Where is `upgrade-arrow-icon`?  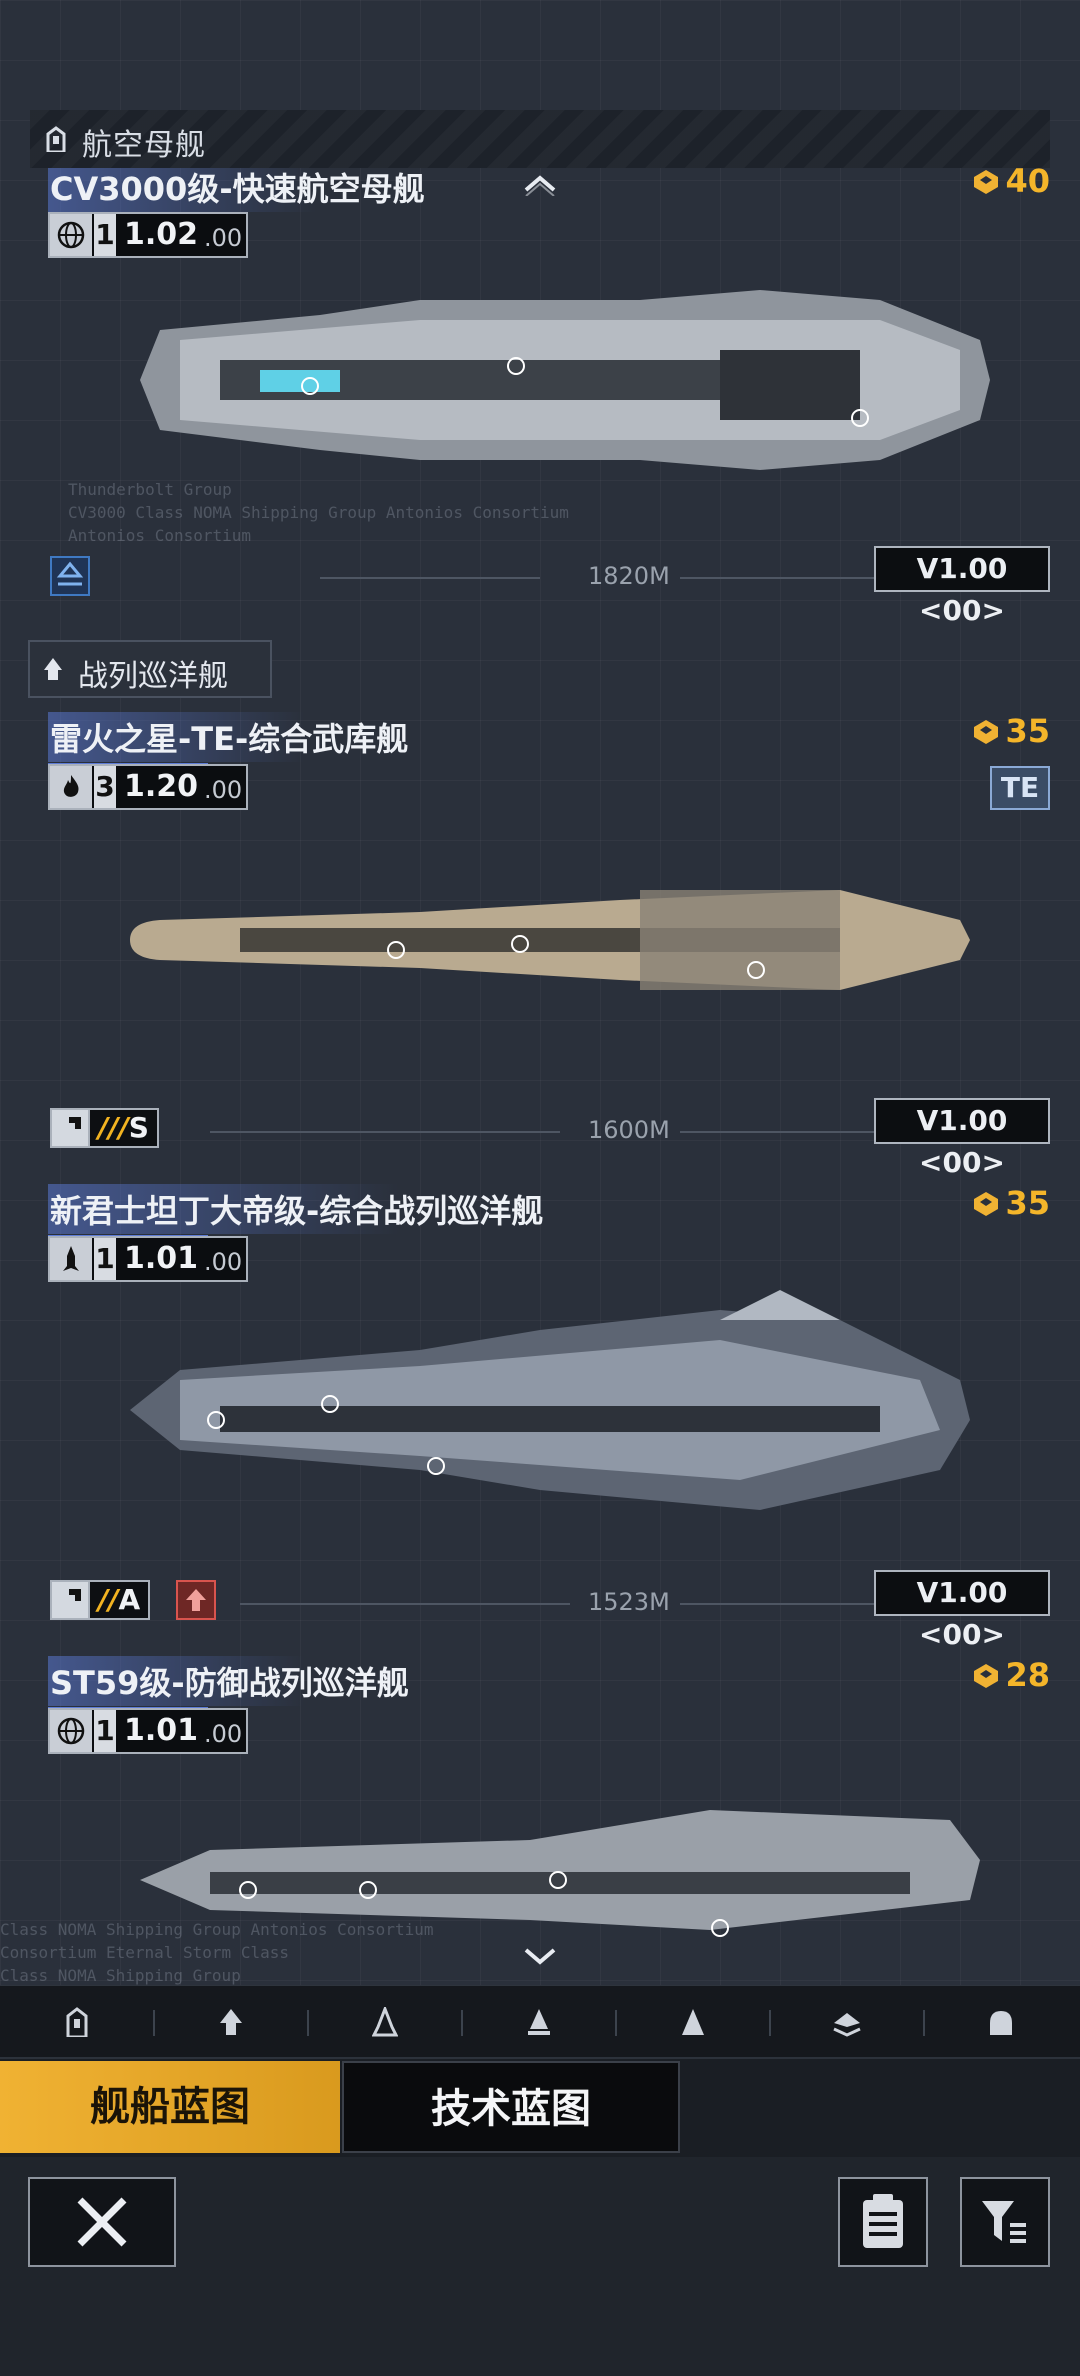 upgrade-arrow-icon is located at coordinates (196, 1600).